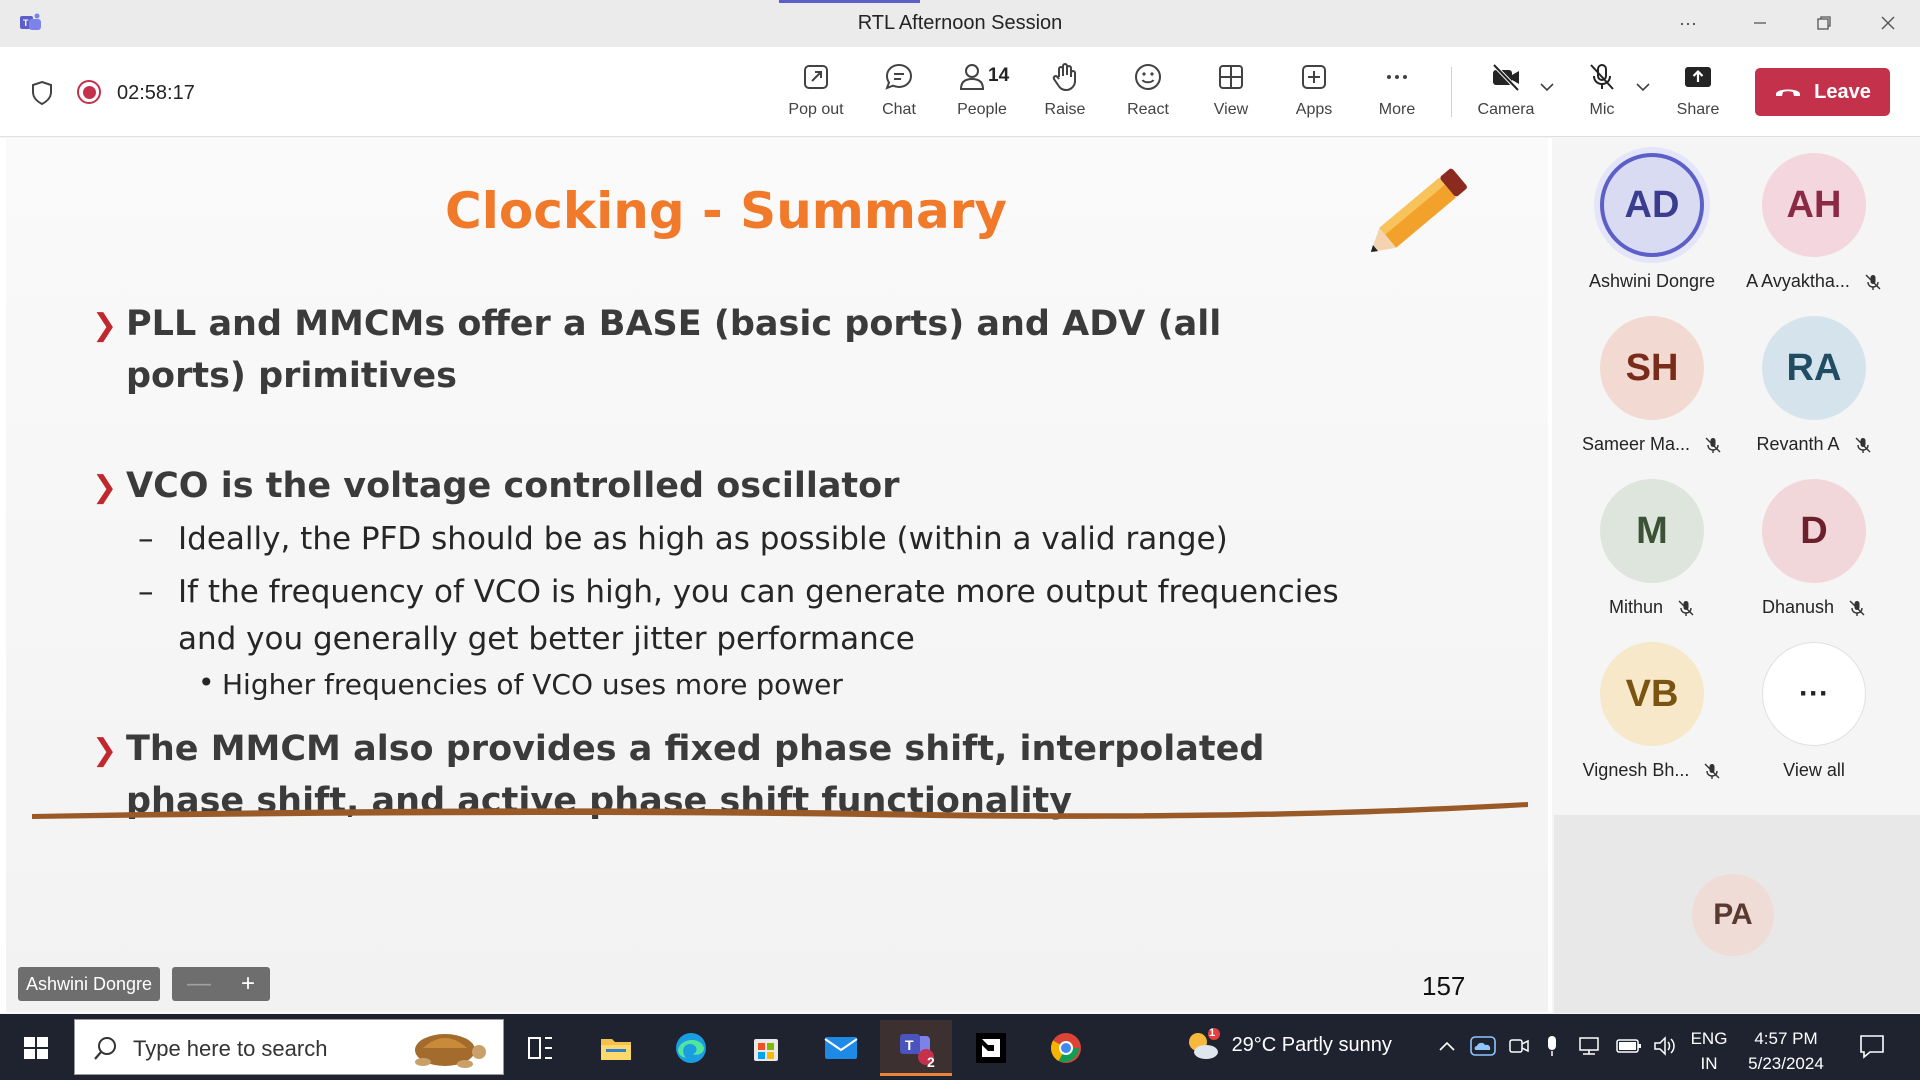 Image resolution: width=1920 pixels, height=1080 pixels. What do you see at coordinates (1311, 1044) in the screenshot?
I see `weather-text: 29°C Partly sunny` at bounding box center [1311, 1044].